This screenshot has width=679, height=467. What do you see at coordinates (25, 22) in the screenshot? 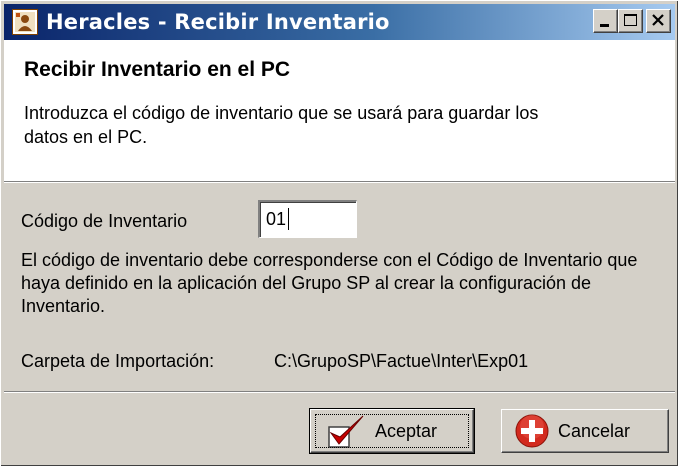
I see `app-icon` at bounding box center [25, 22].